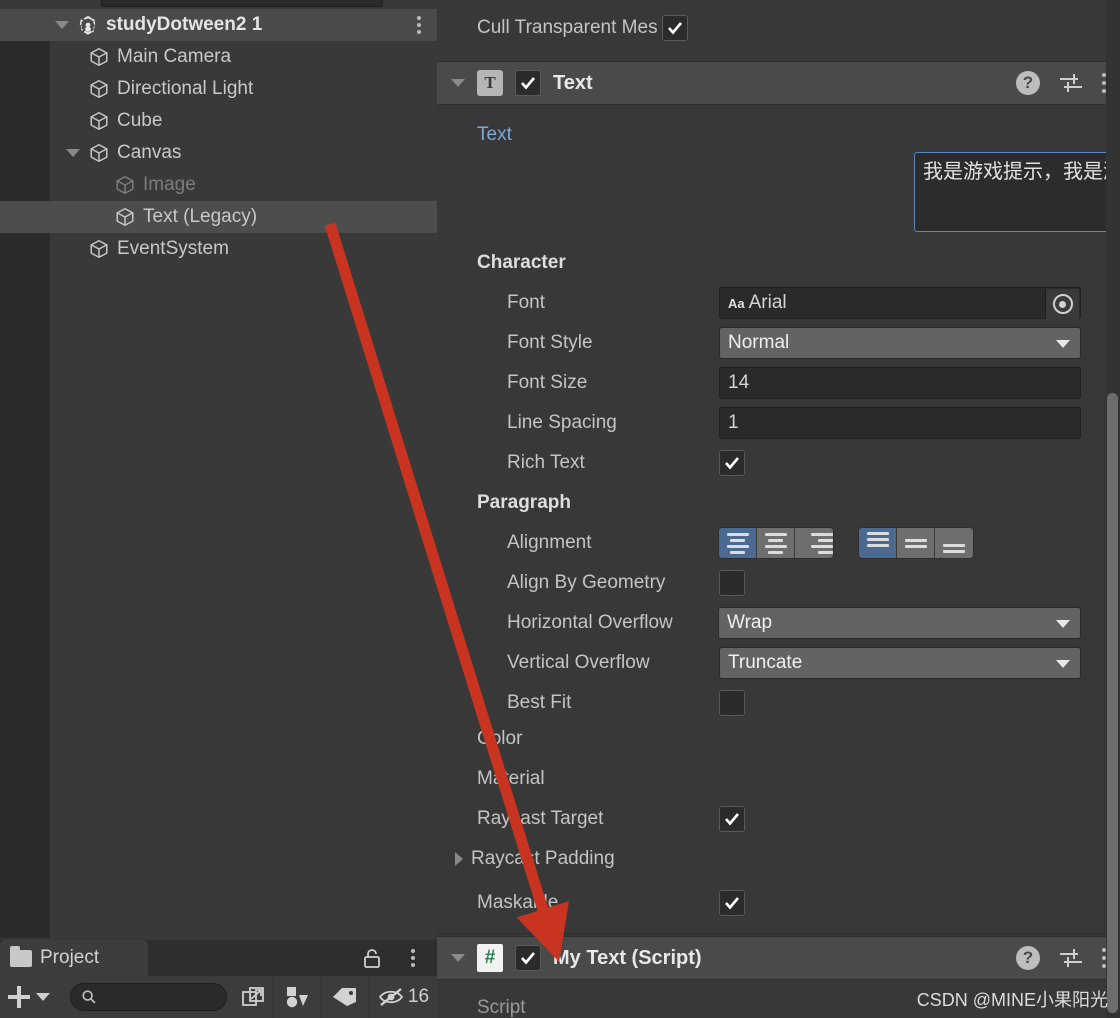  Describe the element at coordinates (900, 383) in the screenshot. I see `font-size-input: 14` at that location.